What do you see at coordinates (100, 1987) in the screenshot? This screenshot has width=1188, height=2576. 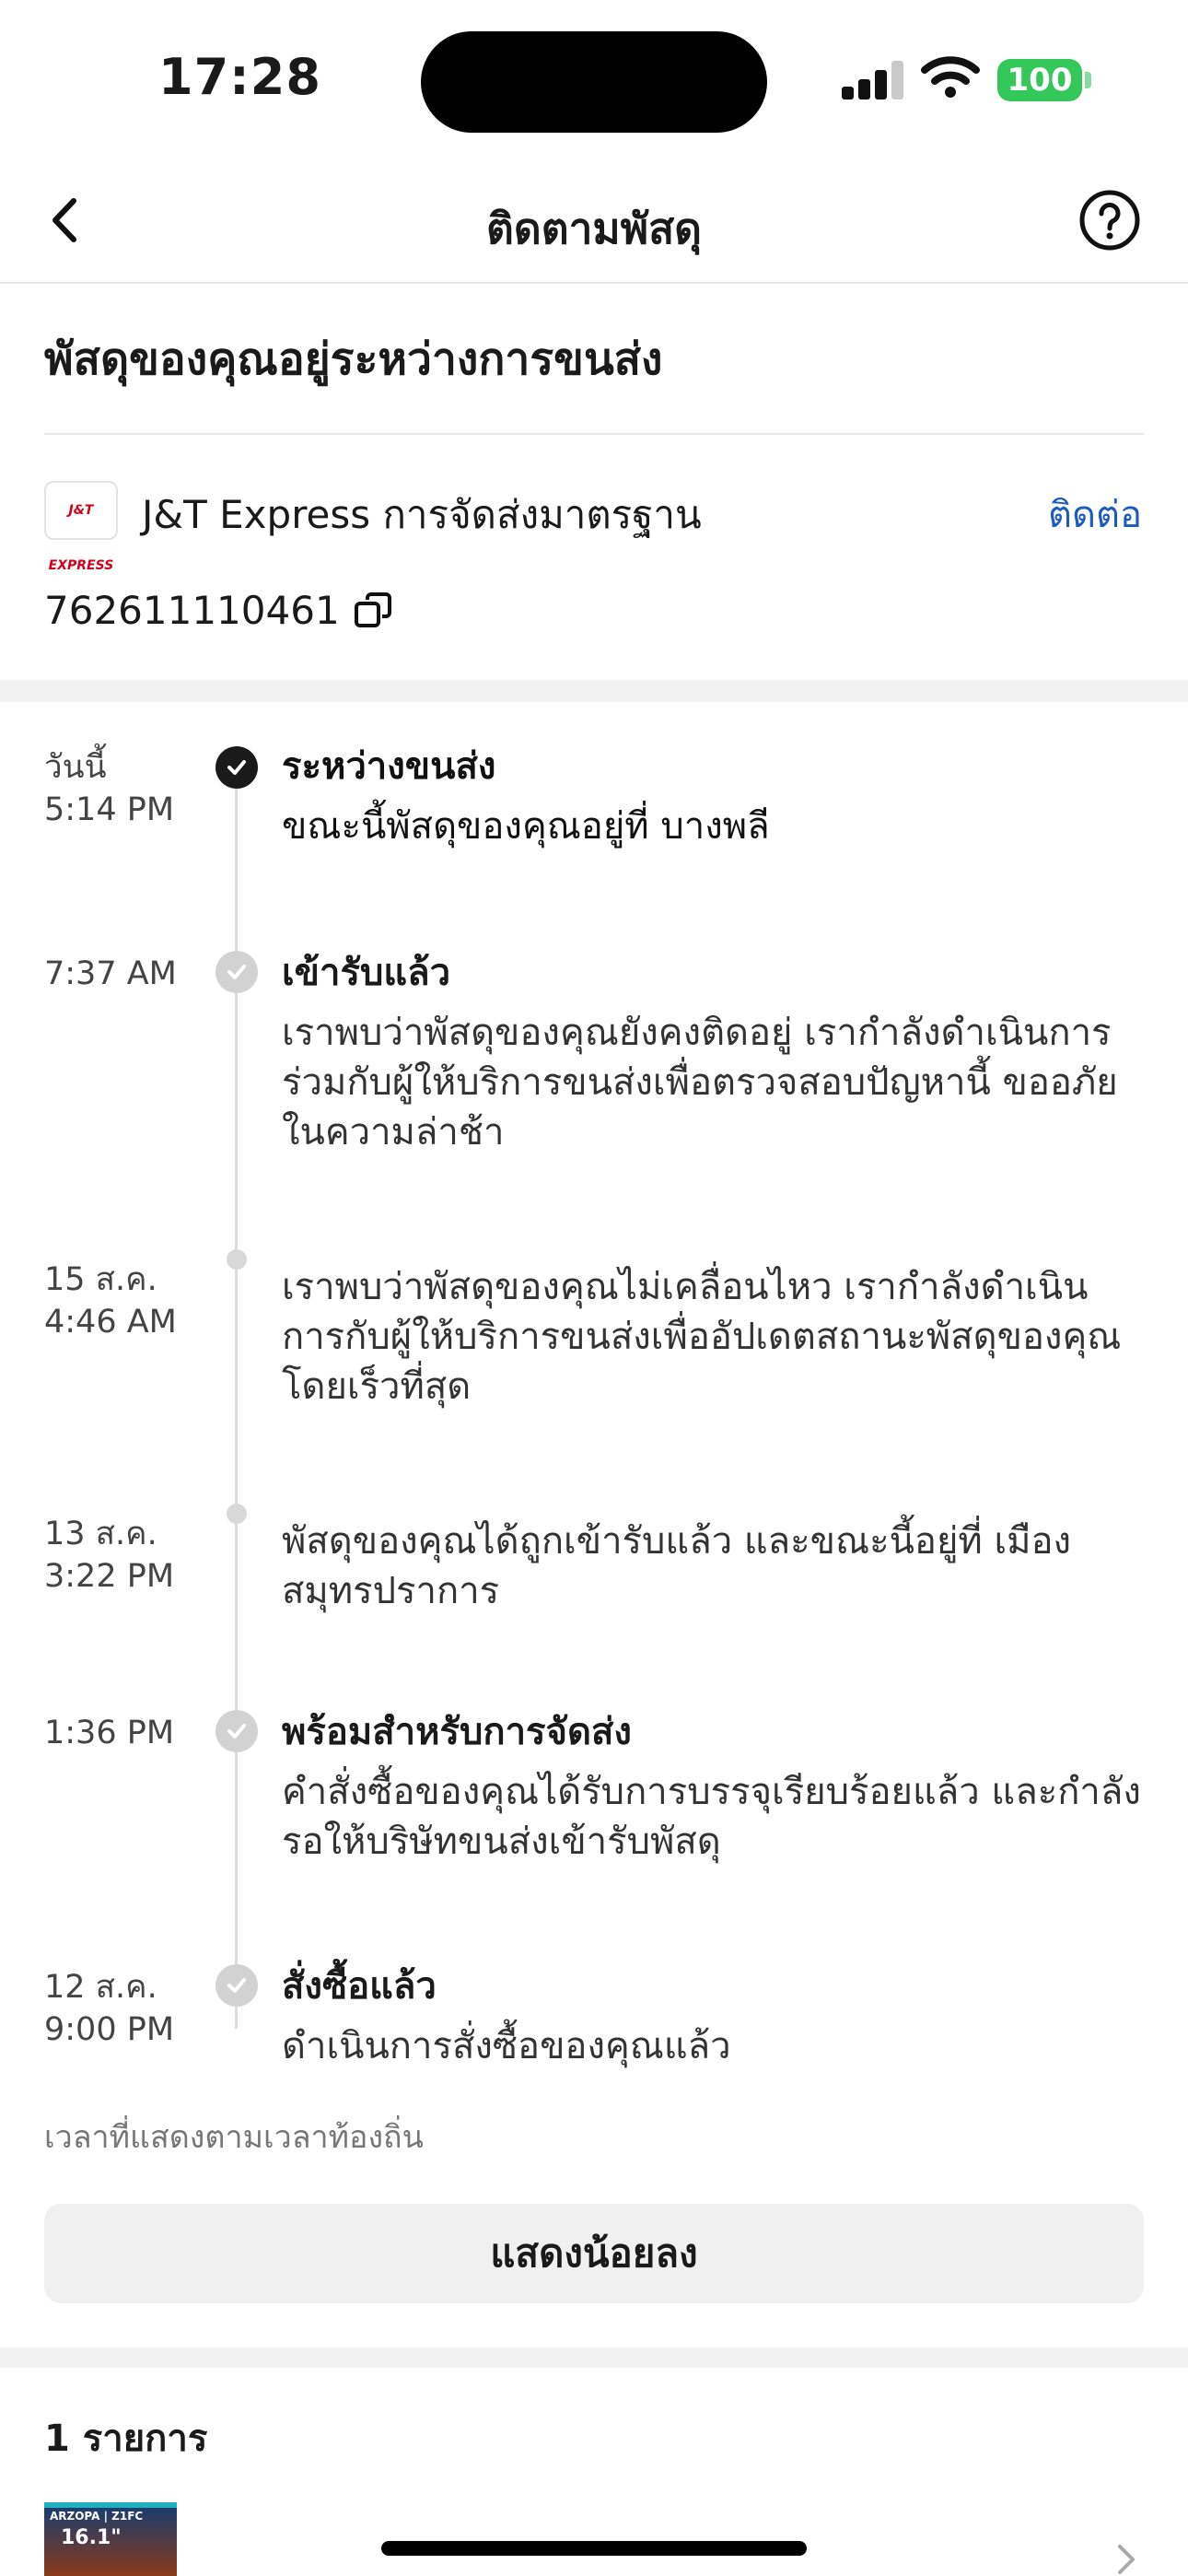 I see `event-date: 12 ส.ค.` at bounding box center [100, 1987].